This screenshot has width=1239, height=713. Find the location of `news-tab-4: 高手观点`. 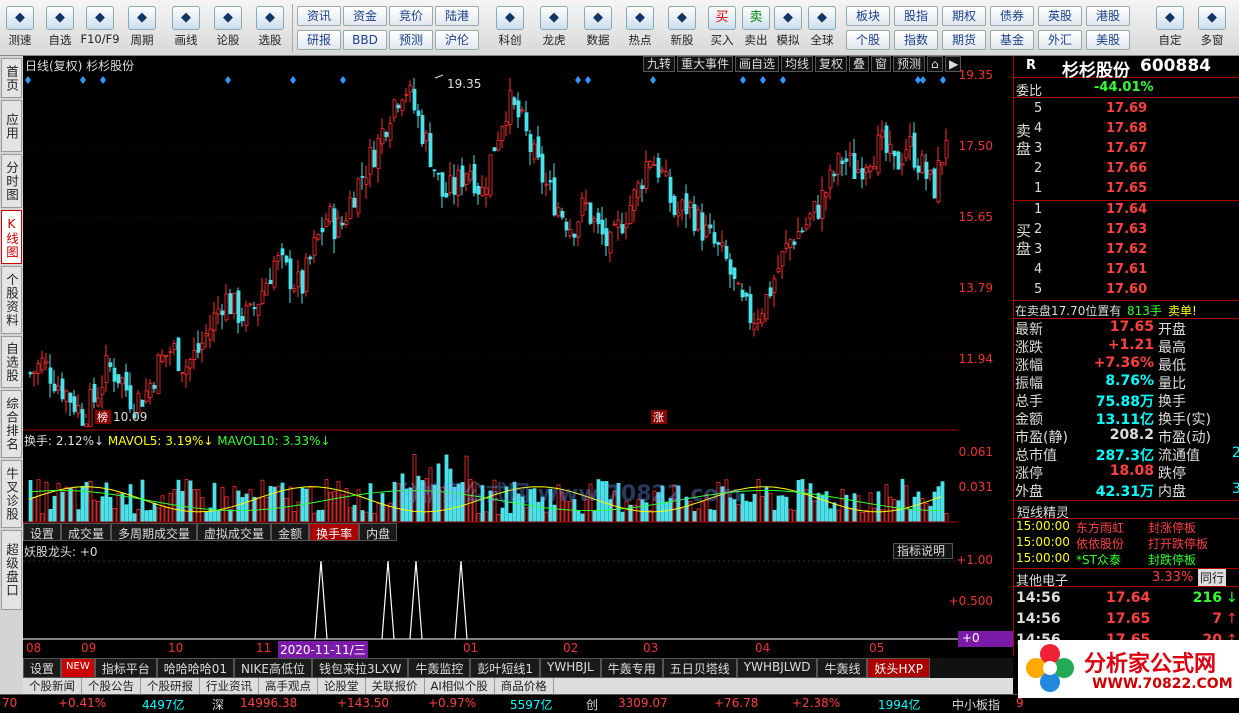

news-tab-4: 高手观点 is located at coordinates (288, 686).